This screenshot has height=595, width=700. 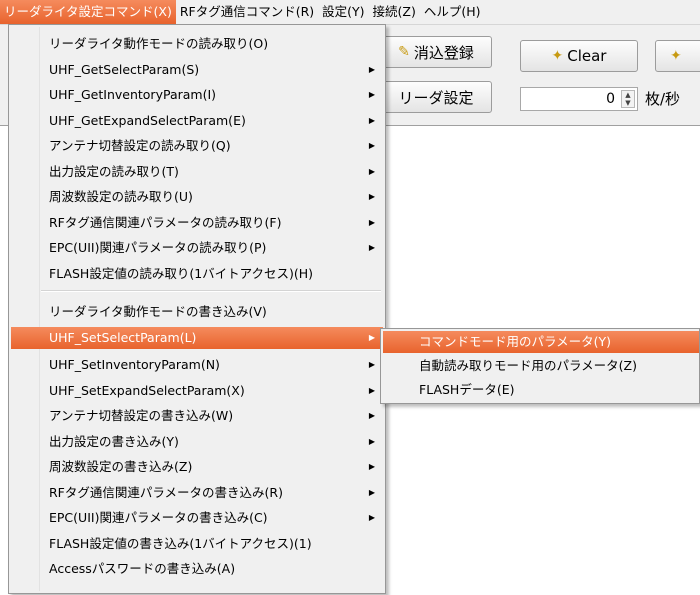 I want to click on menu-item-label: アンテナ切替設定の書き込み(W), so click(x=141, y=415).